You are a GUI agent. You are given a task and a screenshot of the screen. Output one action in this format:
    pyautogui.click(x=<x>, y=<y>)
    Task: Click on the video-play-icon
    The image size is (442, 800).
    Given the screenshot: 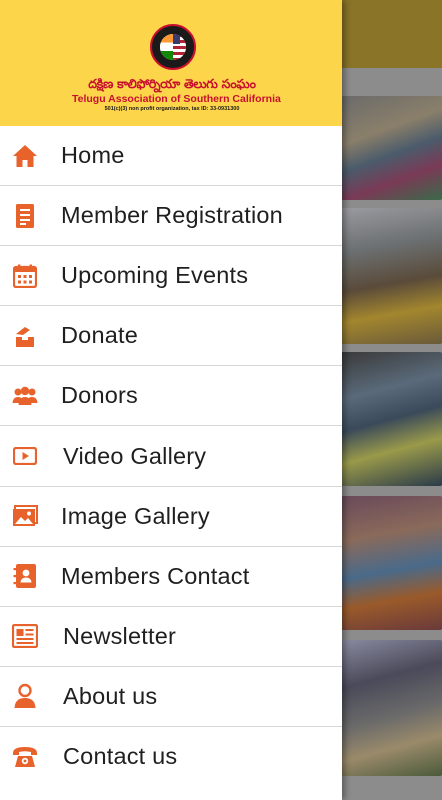 What is the action you would take?
    pyautogui.click(x=25, y=456)
    